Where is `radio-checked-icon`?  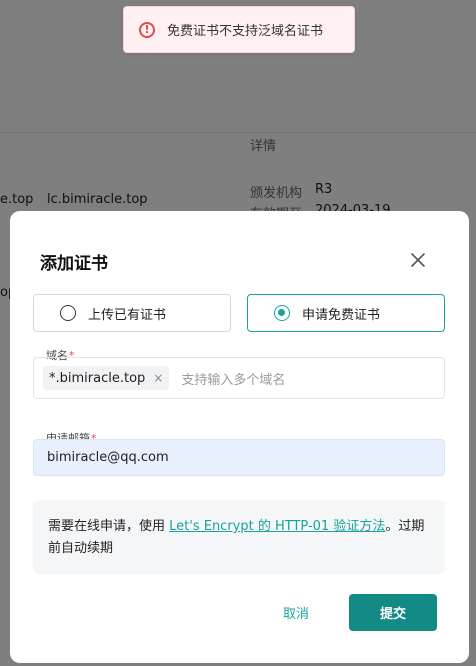
radio-checked-icon is located at coordinates (282, 313).